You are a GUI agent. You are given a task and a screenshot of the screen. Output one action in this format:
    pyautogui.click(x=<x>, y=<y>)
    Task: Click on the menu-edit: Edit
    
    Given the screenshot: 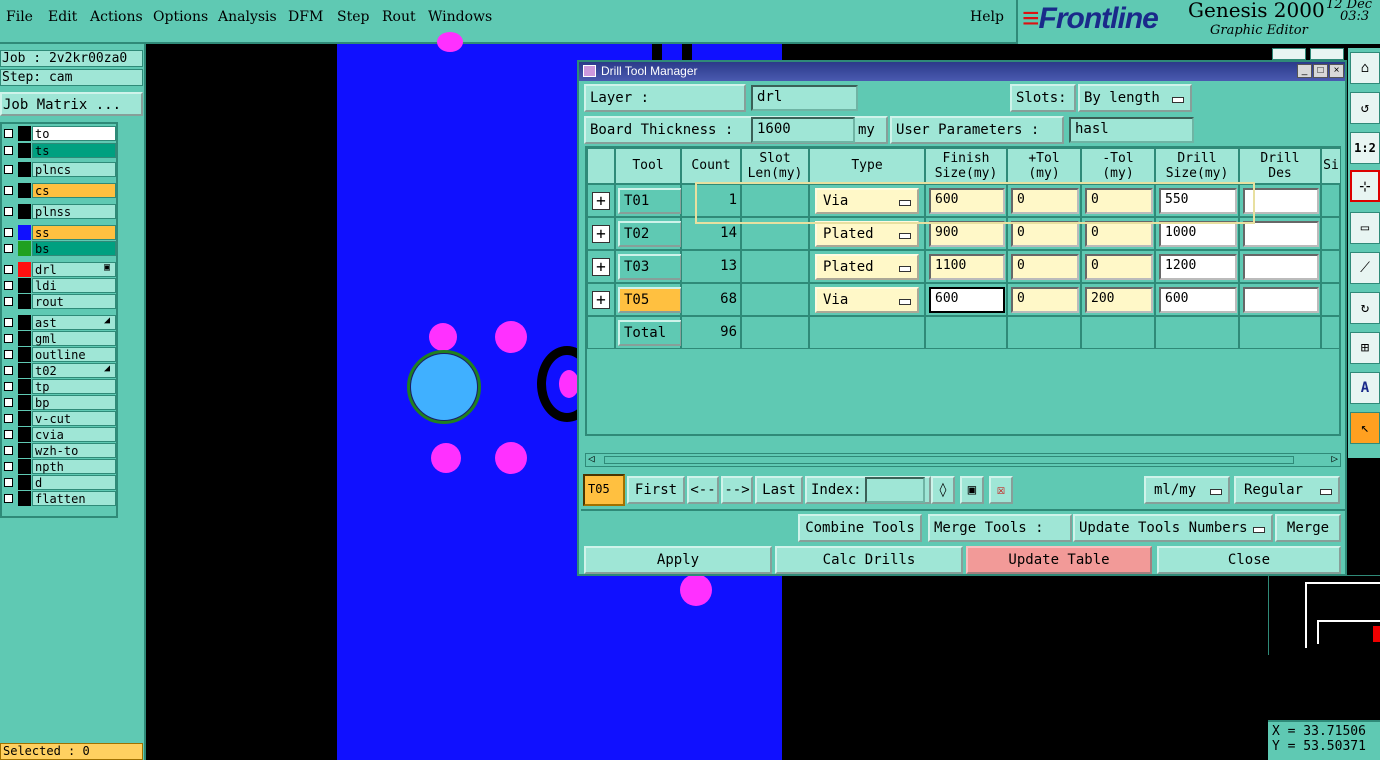 What is the action you would take?
    pyautogui.click(x=62, y=17)
    